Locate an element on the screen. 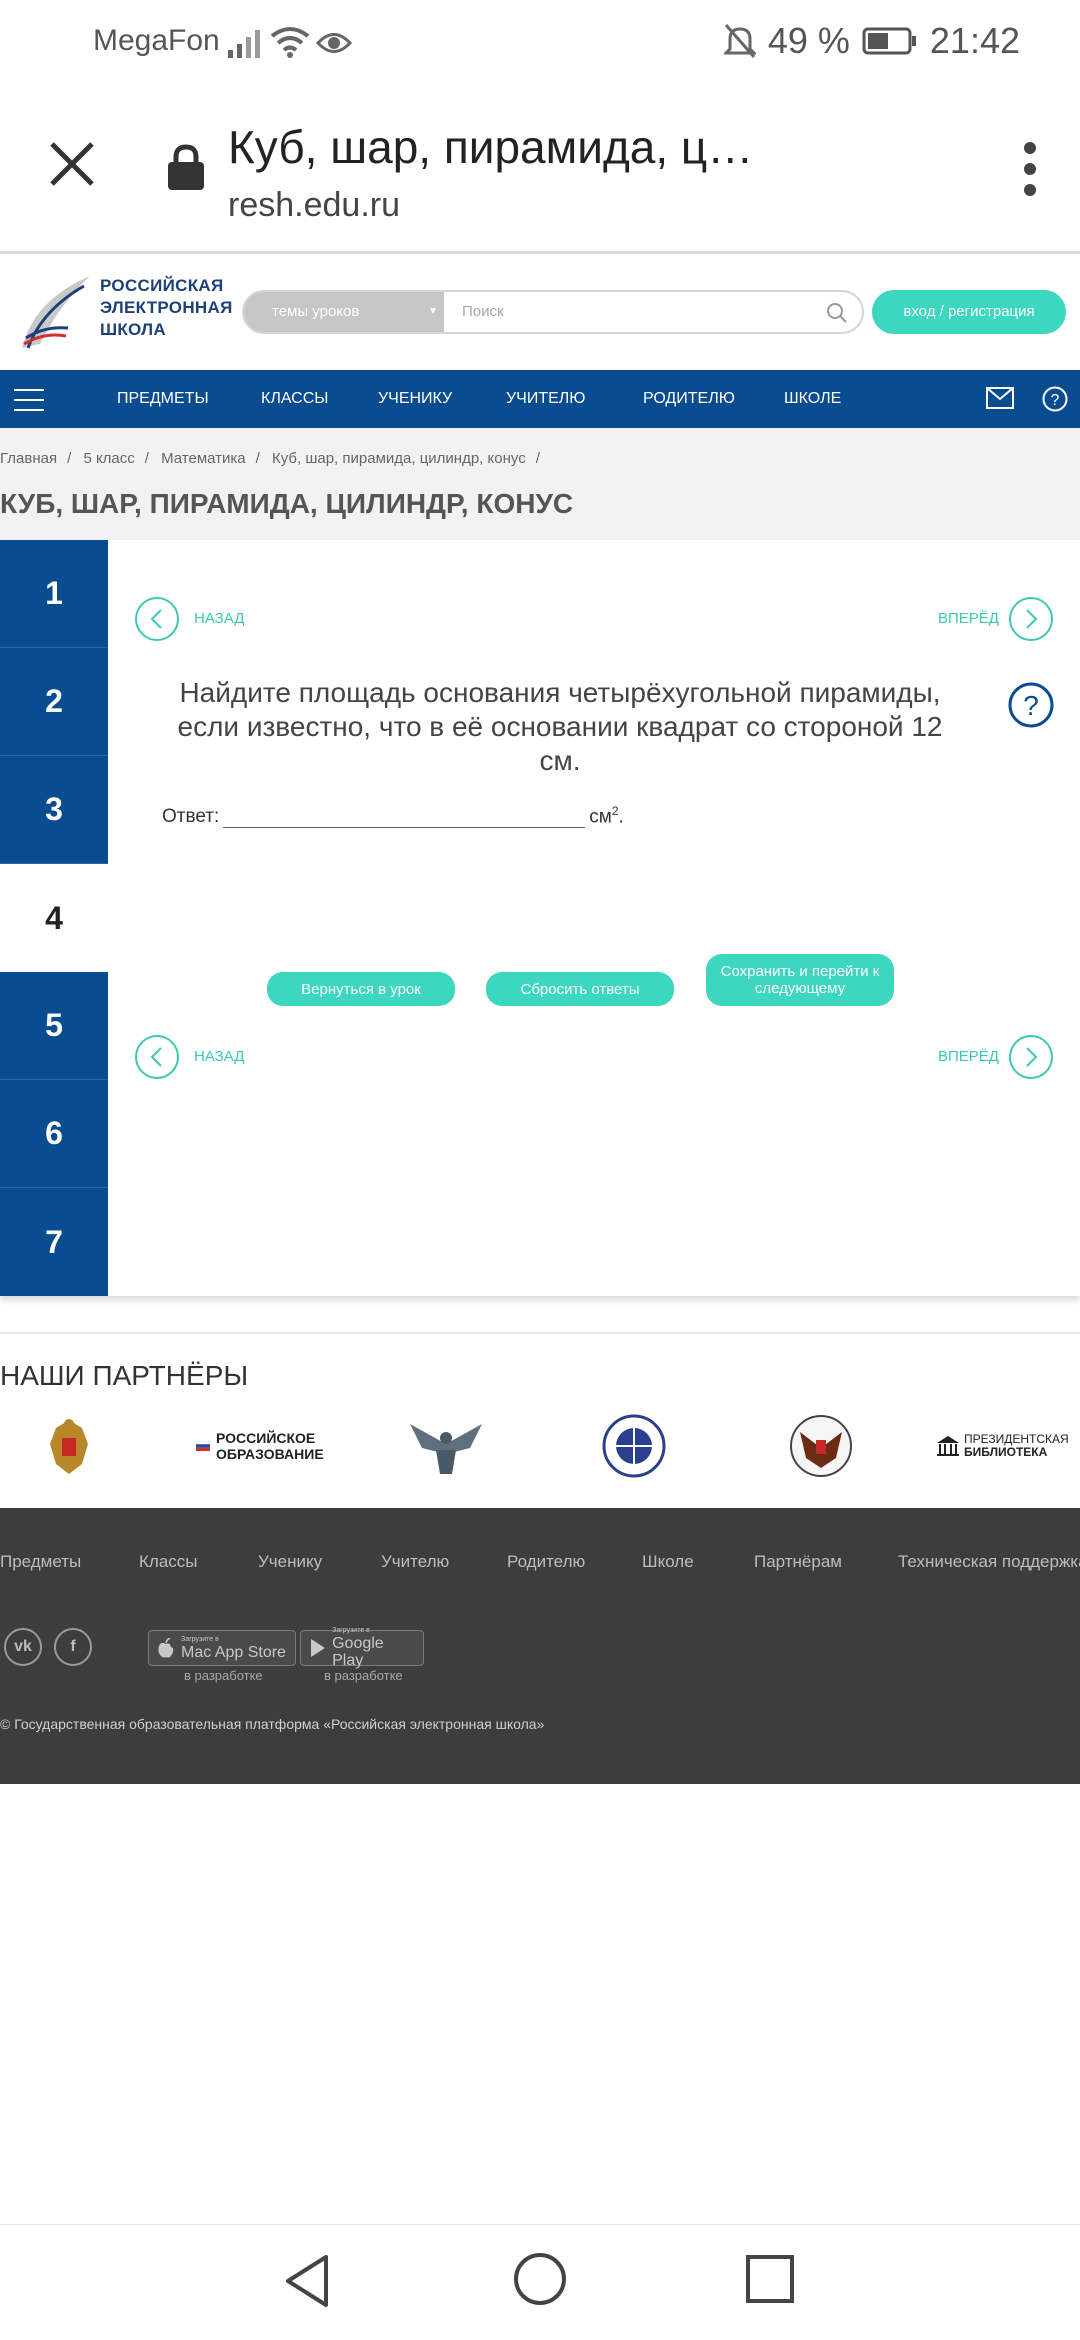 The width and height of the screenshot is (1080, 2340). coat-of-arms-logo-icon is located at coordinates (69, 1446).